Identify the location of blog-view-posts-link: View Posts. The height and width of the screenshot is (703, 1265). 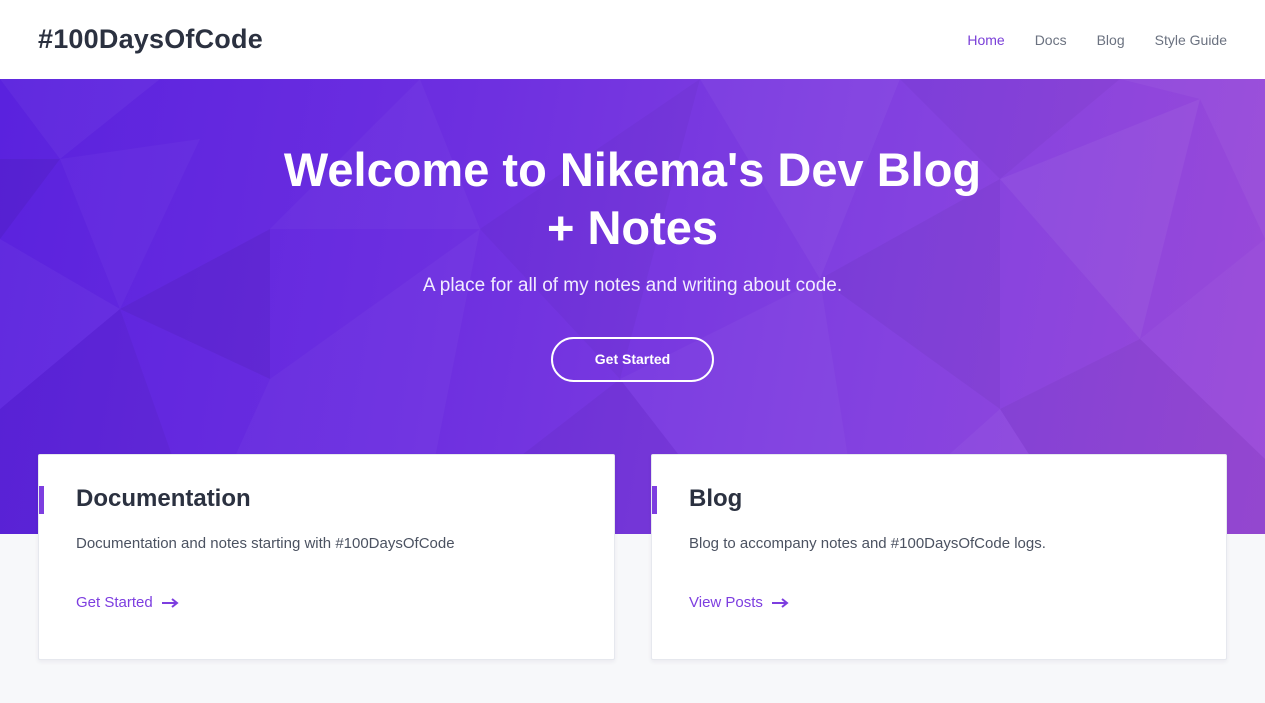
(739, 602).